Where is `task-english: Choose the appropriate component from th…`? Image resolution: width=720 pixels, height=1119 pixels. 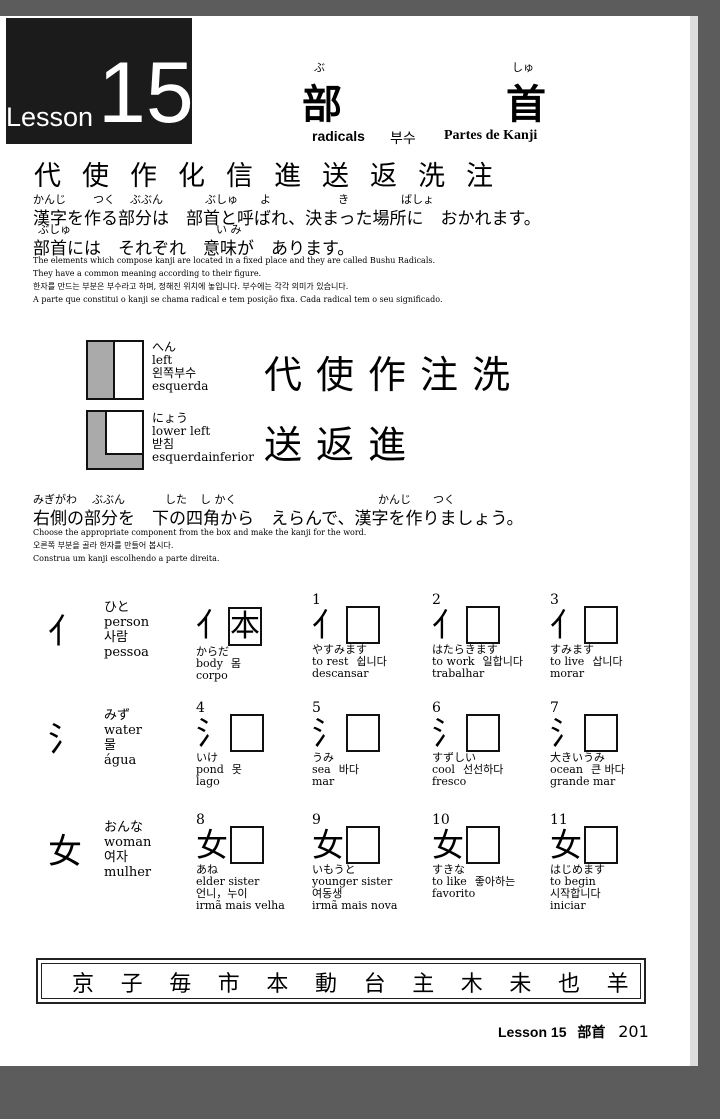 task-english: Choose the appropriate component from th… is located at coordinates (200, 532).